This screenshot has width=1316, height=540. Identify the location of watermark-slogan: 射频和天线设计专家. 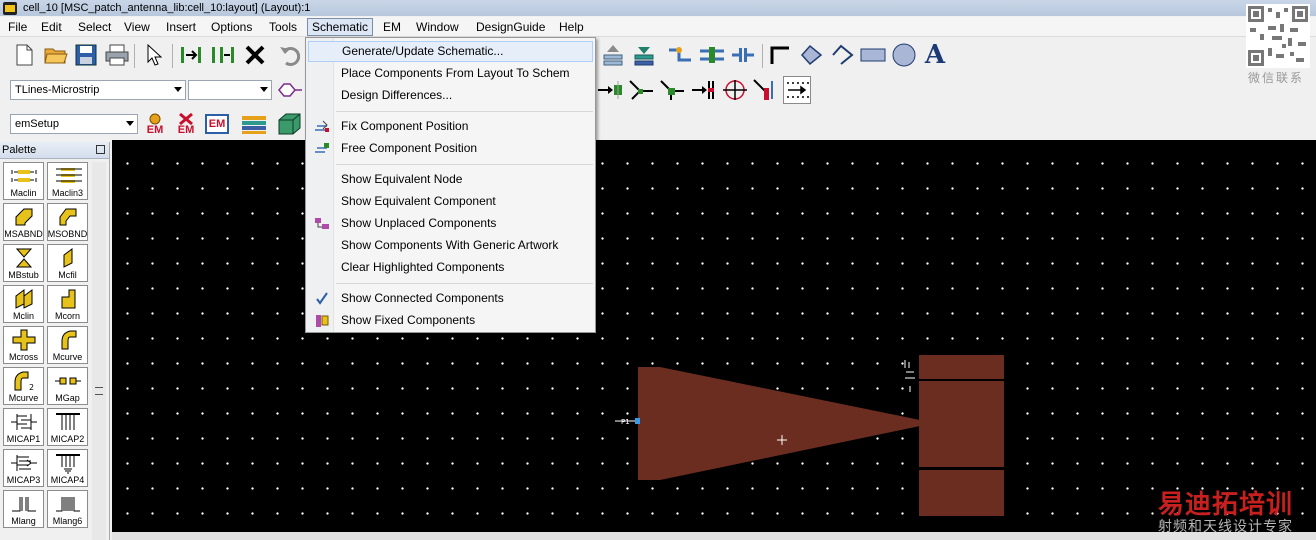
(1225, 526).